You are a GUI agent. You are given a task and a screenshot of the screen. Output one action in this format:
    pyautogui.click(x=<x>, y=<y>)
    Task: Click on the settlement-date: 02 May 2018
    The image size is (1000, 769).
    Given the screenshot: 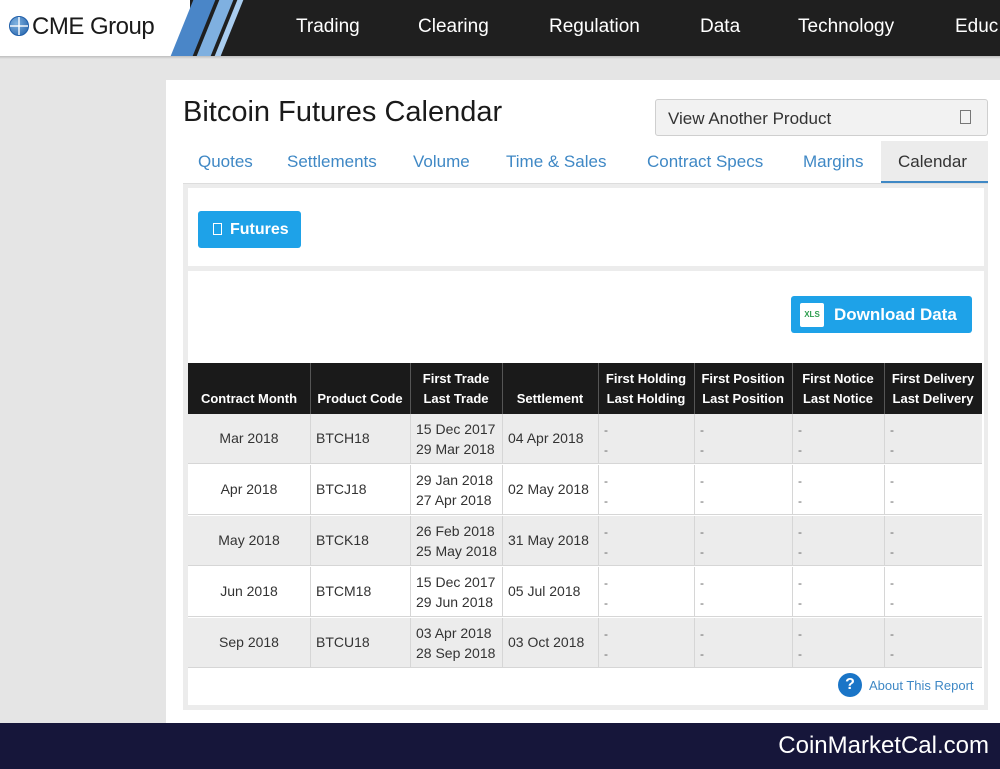 What is the action you would take?
    pyautogui.click(x=548, y=489)
    